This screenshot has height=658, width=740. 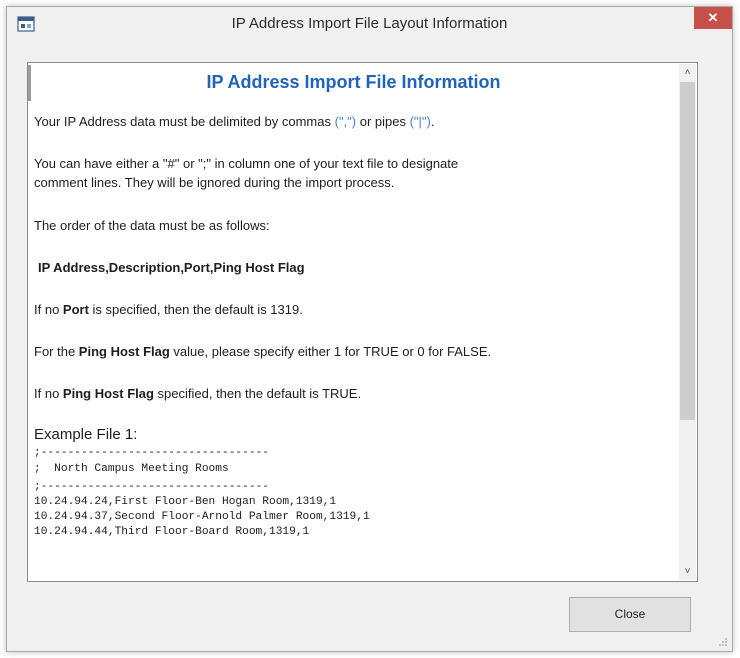 What do you see at coordinates (713, 18) in the screenshot?
I see `close-window-button: ✕` at bounding box center [713, 18].